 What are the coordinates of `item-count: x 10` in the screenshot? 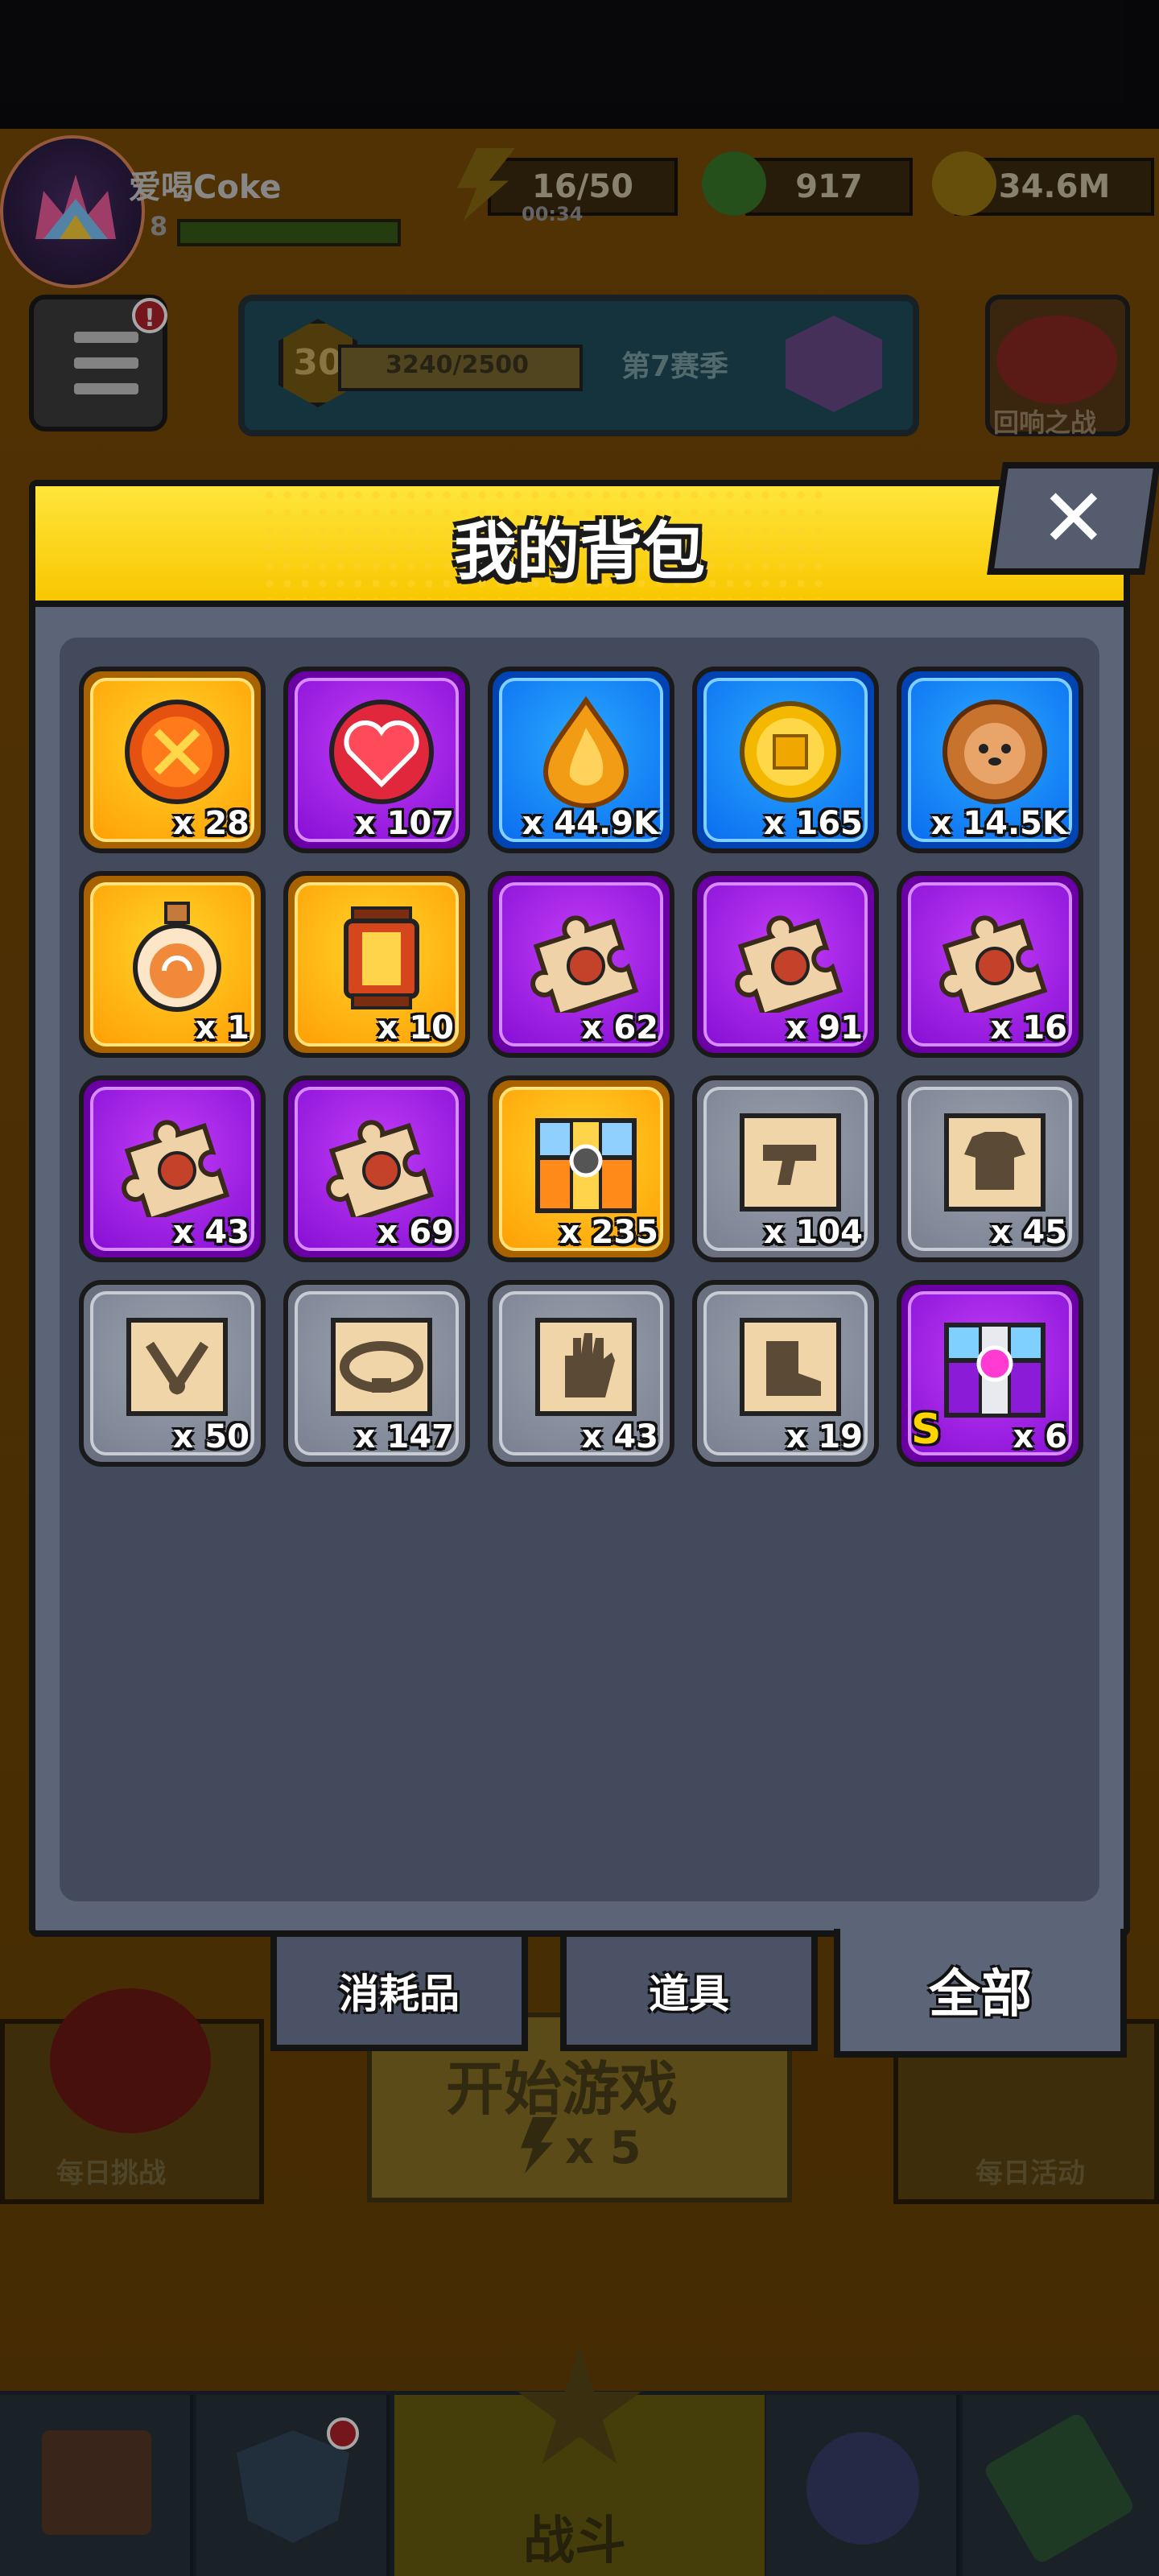 It's located at (415, 1027).